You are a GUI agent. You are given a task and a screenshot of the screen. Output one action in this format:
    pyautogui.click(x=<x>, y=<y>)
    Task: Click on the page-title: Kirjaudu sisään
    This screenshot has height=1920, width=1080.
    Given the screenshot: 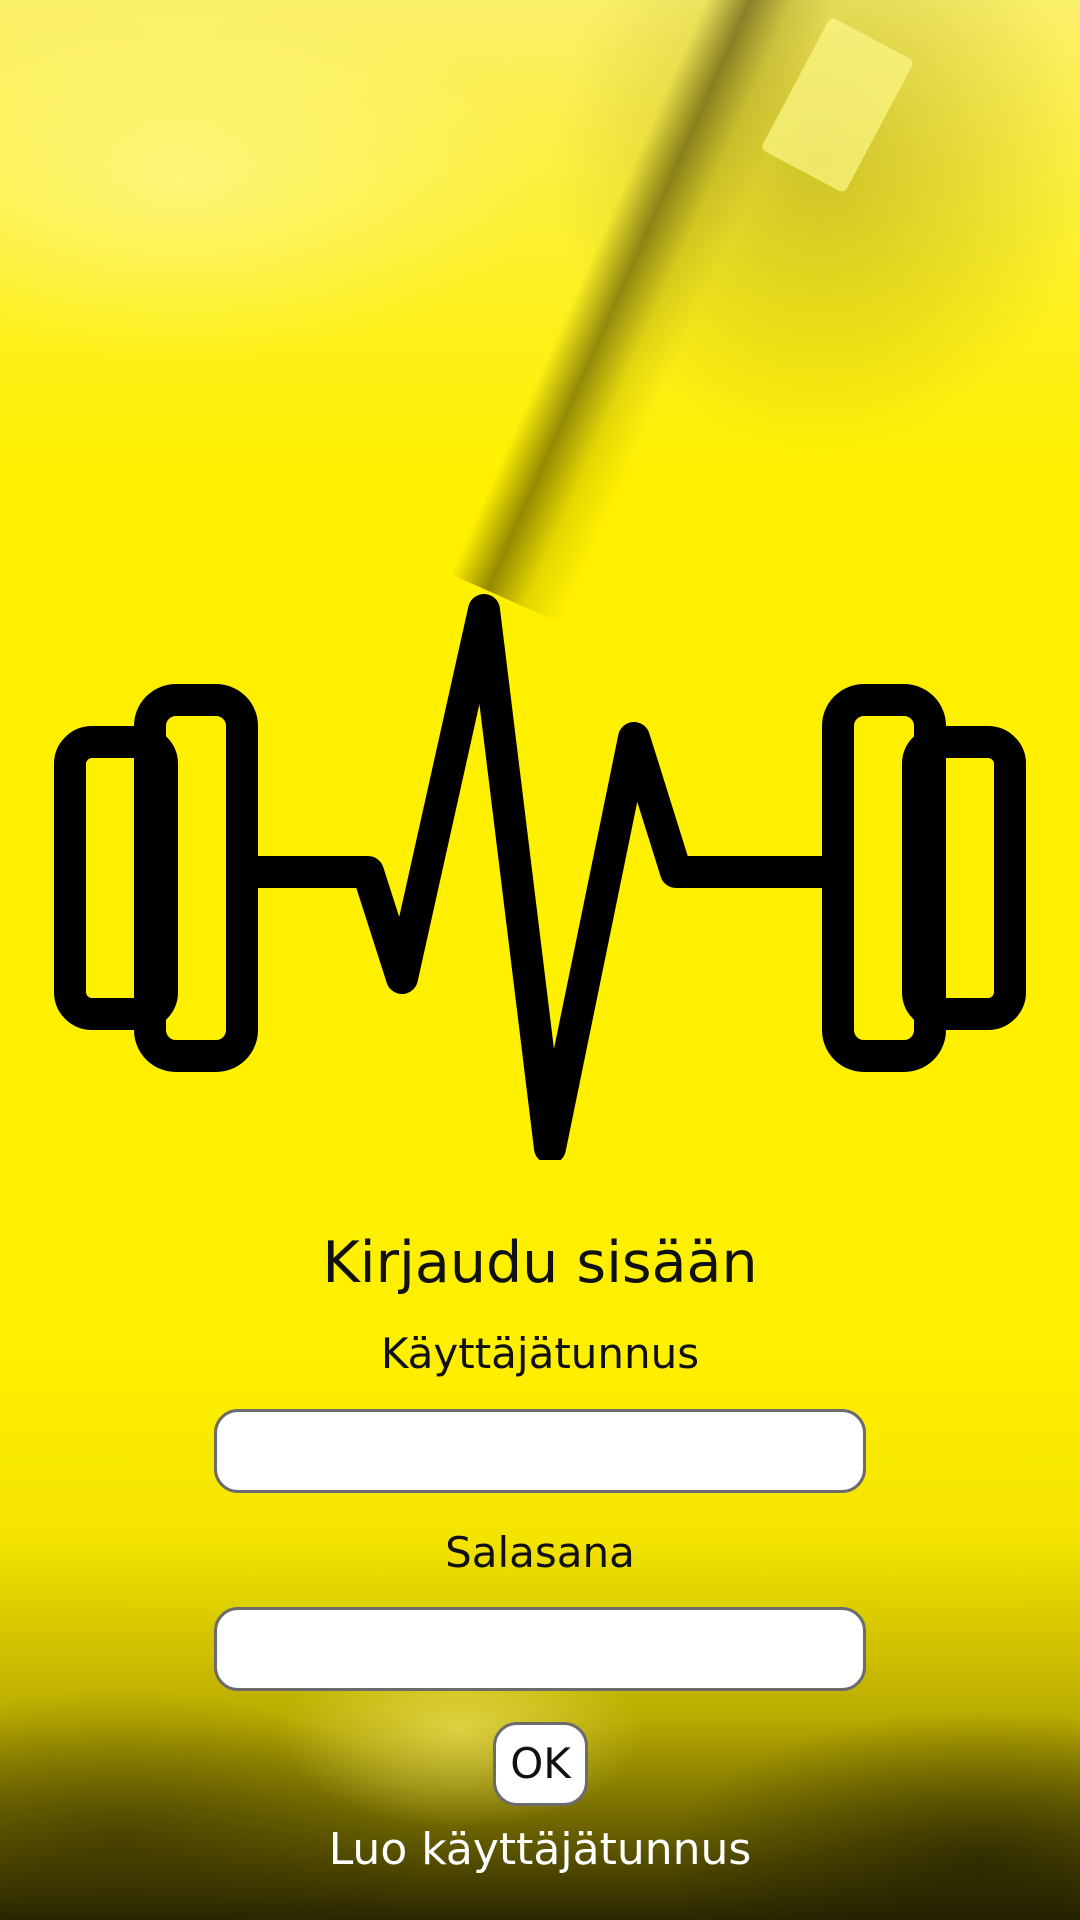 What is the action you would take?
    pyautogui.click(x=540, y=1263)
    